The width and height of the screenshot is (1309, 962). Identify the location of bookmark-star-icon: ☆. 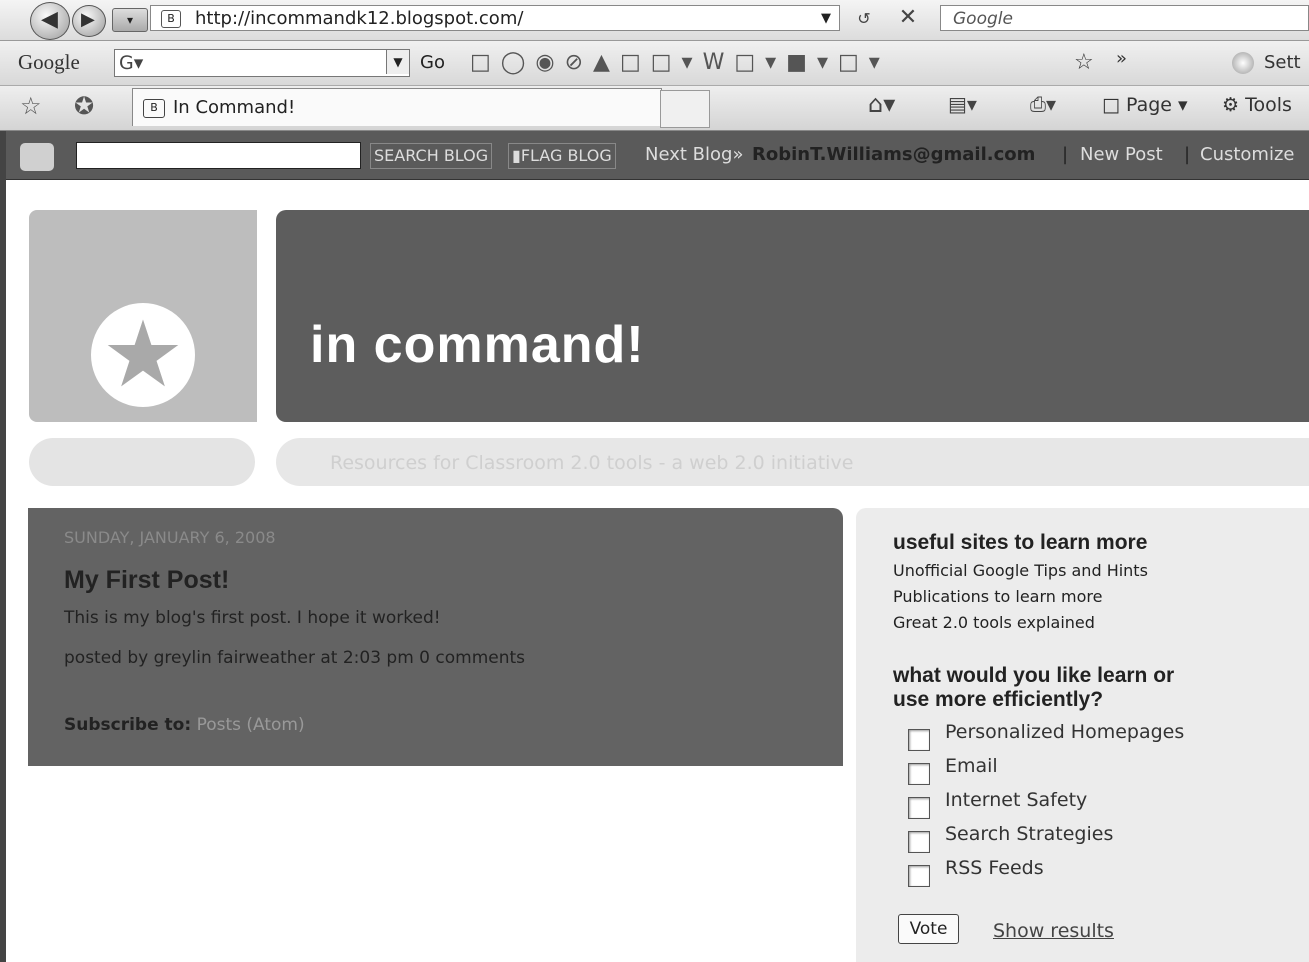
(1084, 62).